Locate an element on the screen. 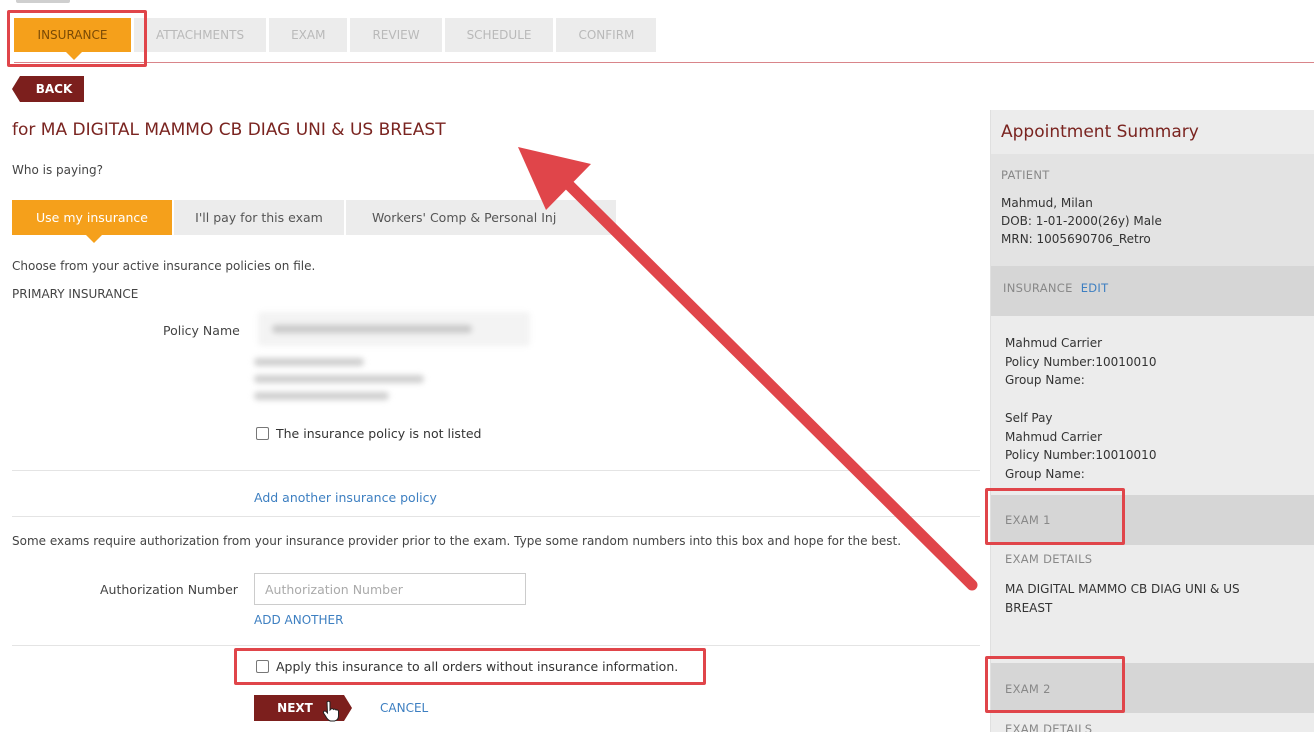 Image resolution: width=1314 pixels, height=732 pixels. insurance-section-label: INSURANCE EDIT is located at coordinates (1055, 288).